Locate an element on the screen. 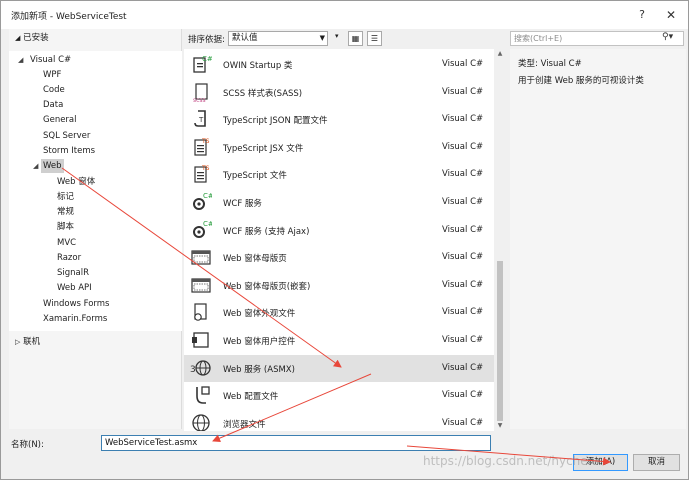 The height and width of the screenshot is (480, 689). template-name: Web 窗体用户控件 is located at coordinates (259, 342).